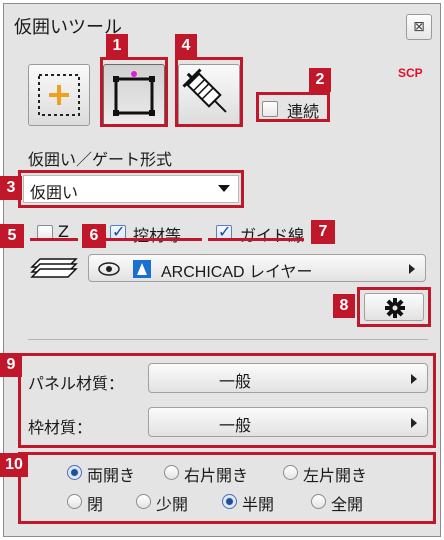 Image resolution: width=444 pixels, height=540 pixels. Describe the element at coordinates (222, 24) in the screenshot. I see `title-bar: 仮囲いツール ⊠` at that location.